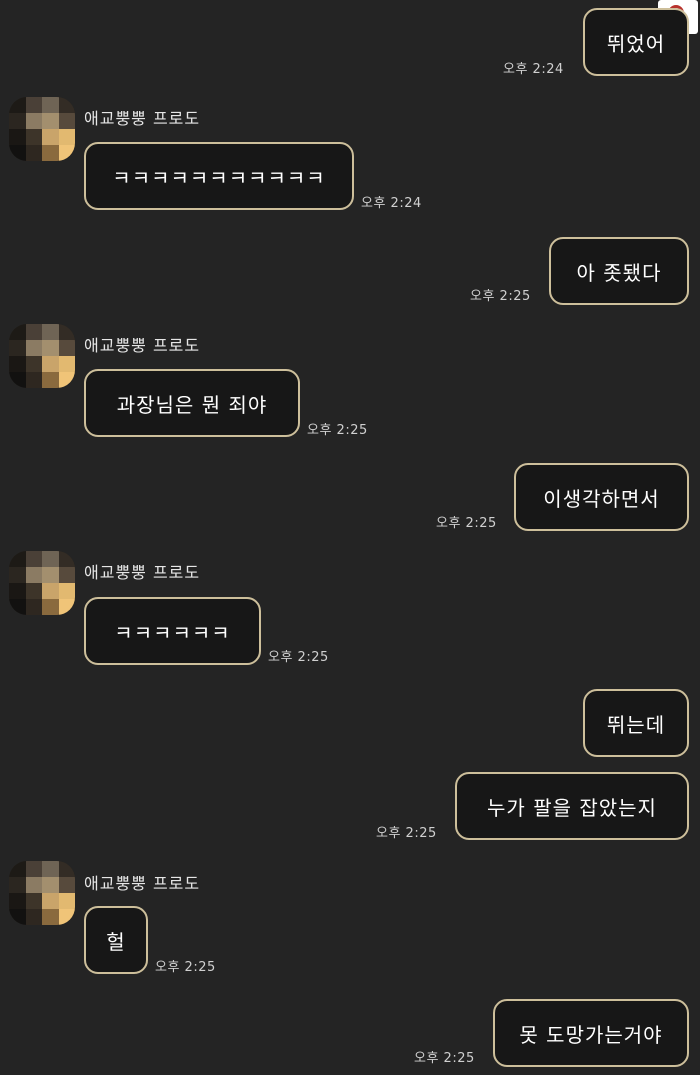 This screenshot has width=700, height=1075. I want to click on outgoing-message: 이생각하면서, so click(601, 497).